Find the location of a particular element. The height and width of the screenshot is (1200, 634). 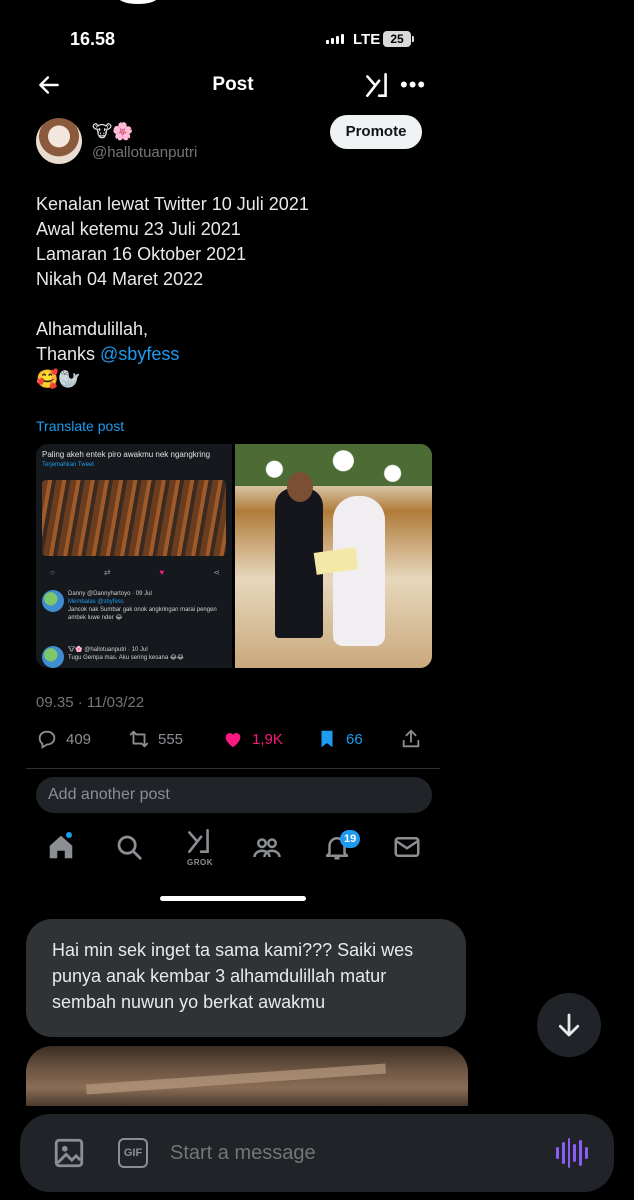

message-composer: GIF is located at coordinates (317, 1153).